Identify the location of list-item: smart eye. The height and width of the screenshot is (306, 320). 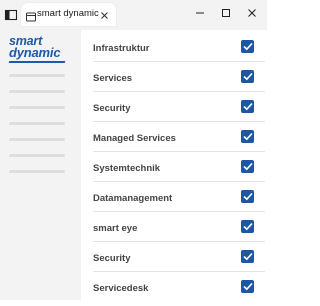
(179, 231).